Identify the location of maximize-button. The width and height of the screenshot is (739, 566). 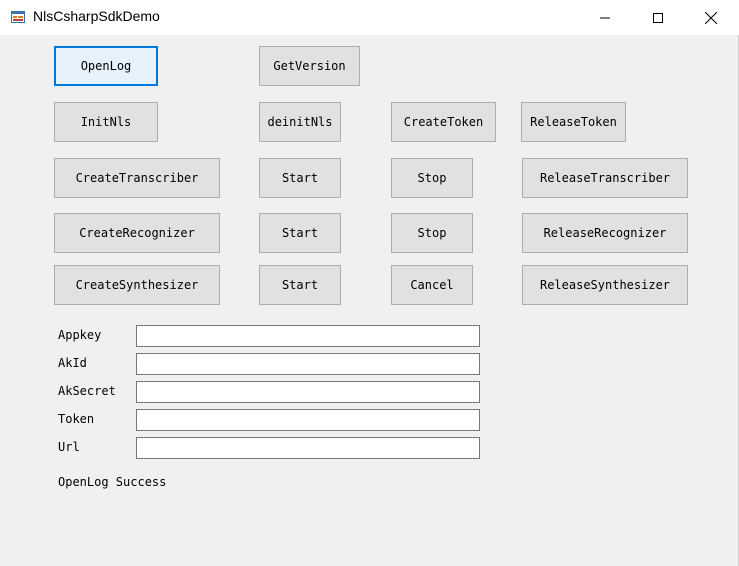
(658, 17).